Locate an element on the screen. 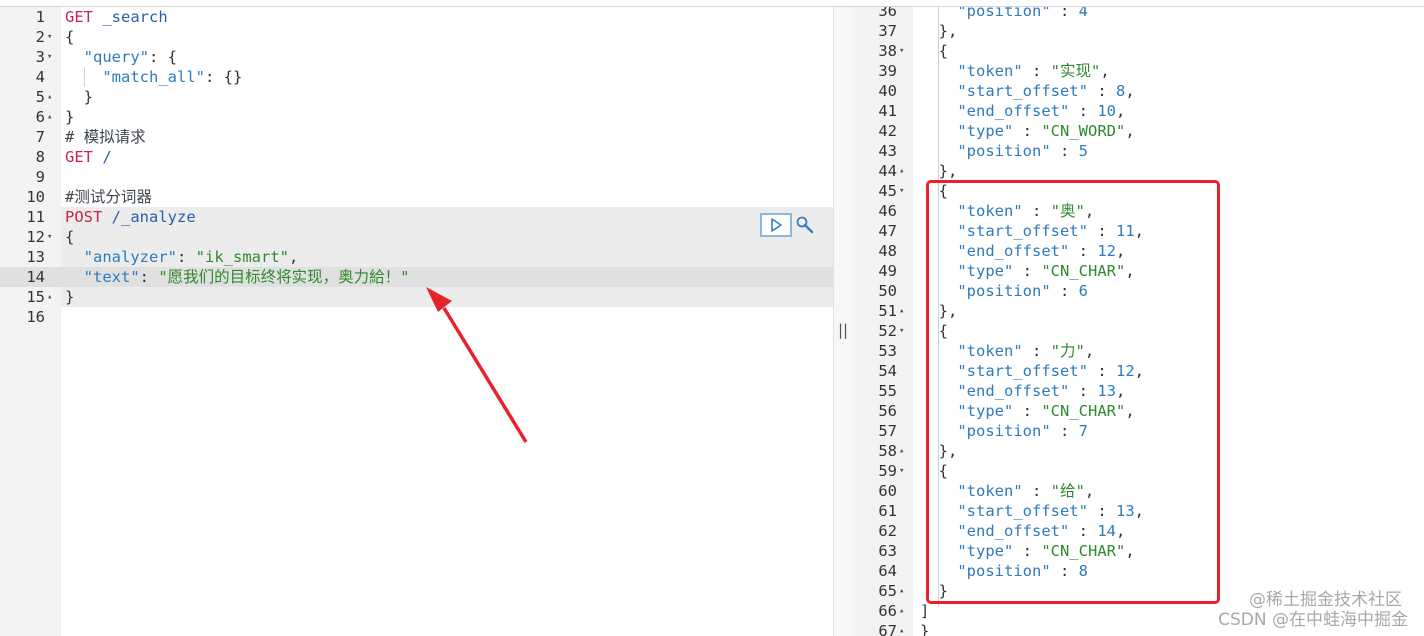 The image size is (1424, 636). line-number: 53 is located at coordinates (887, 351).